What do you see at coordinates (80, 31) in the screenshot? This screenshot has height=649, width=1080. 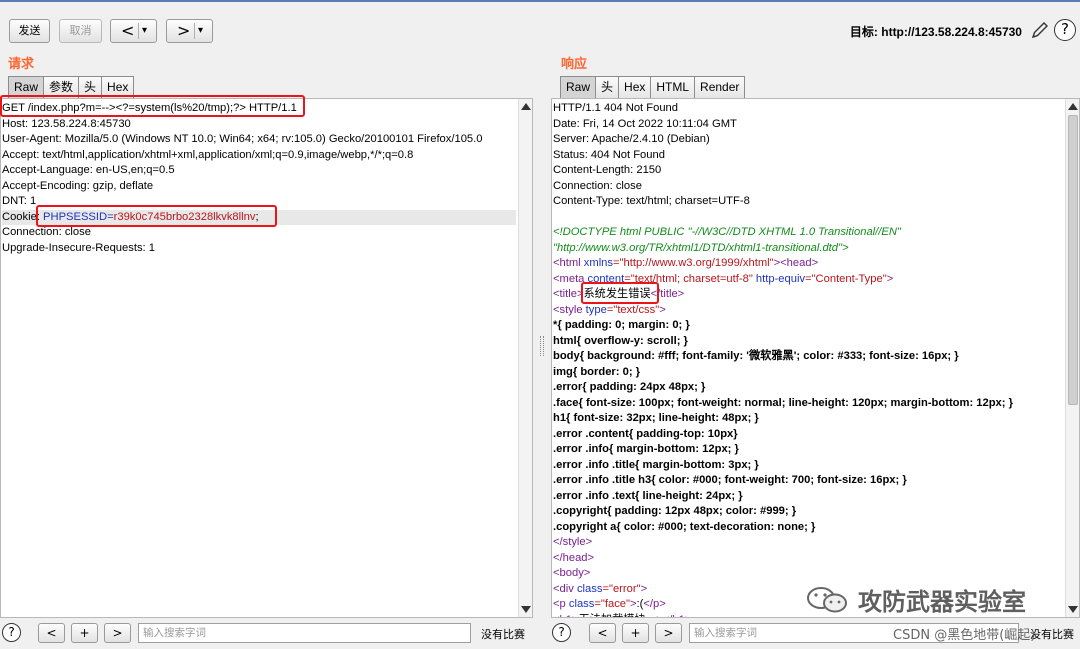 I see `cancel-button: 取消` at bounding box center [80, 31].